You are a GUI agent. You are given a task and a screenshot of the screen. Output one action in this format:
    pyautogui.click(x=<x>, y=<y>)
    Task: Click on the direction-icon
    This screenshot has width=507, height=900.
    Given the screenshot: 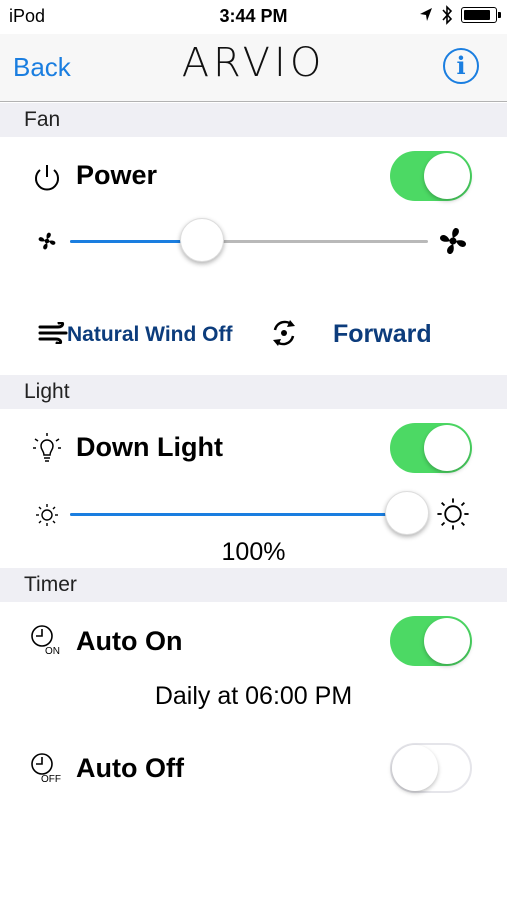 What is the action you would take?
    pyautogui.click(x=284, y=333)
    